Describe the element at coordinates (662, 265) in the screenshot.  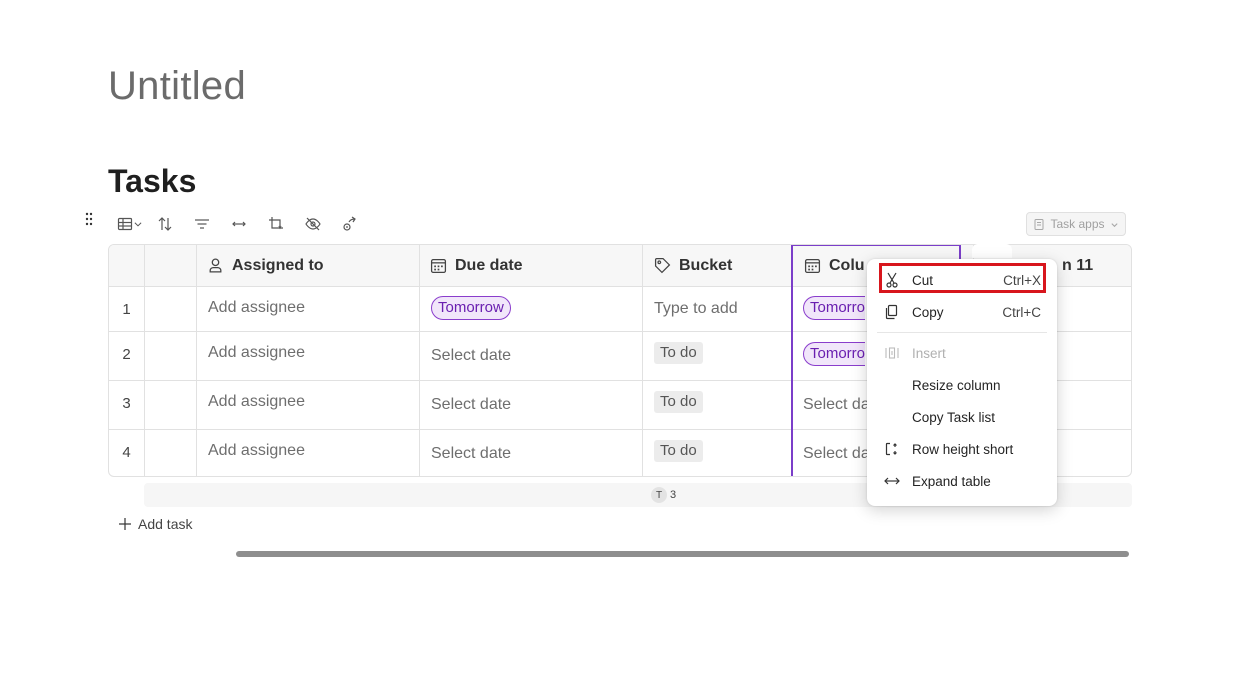
I see `tag-icon` at that location.